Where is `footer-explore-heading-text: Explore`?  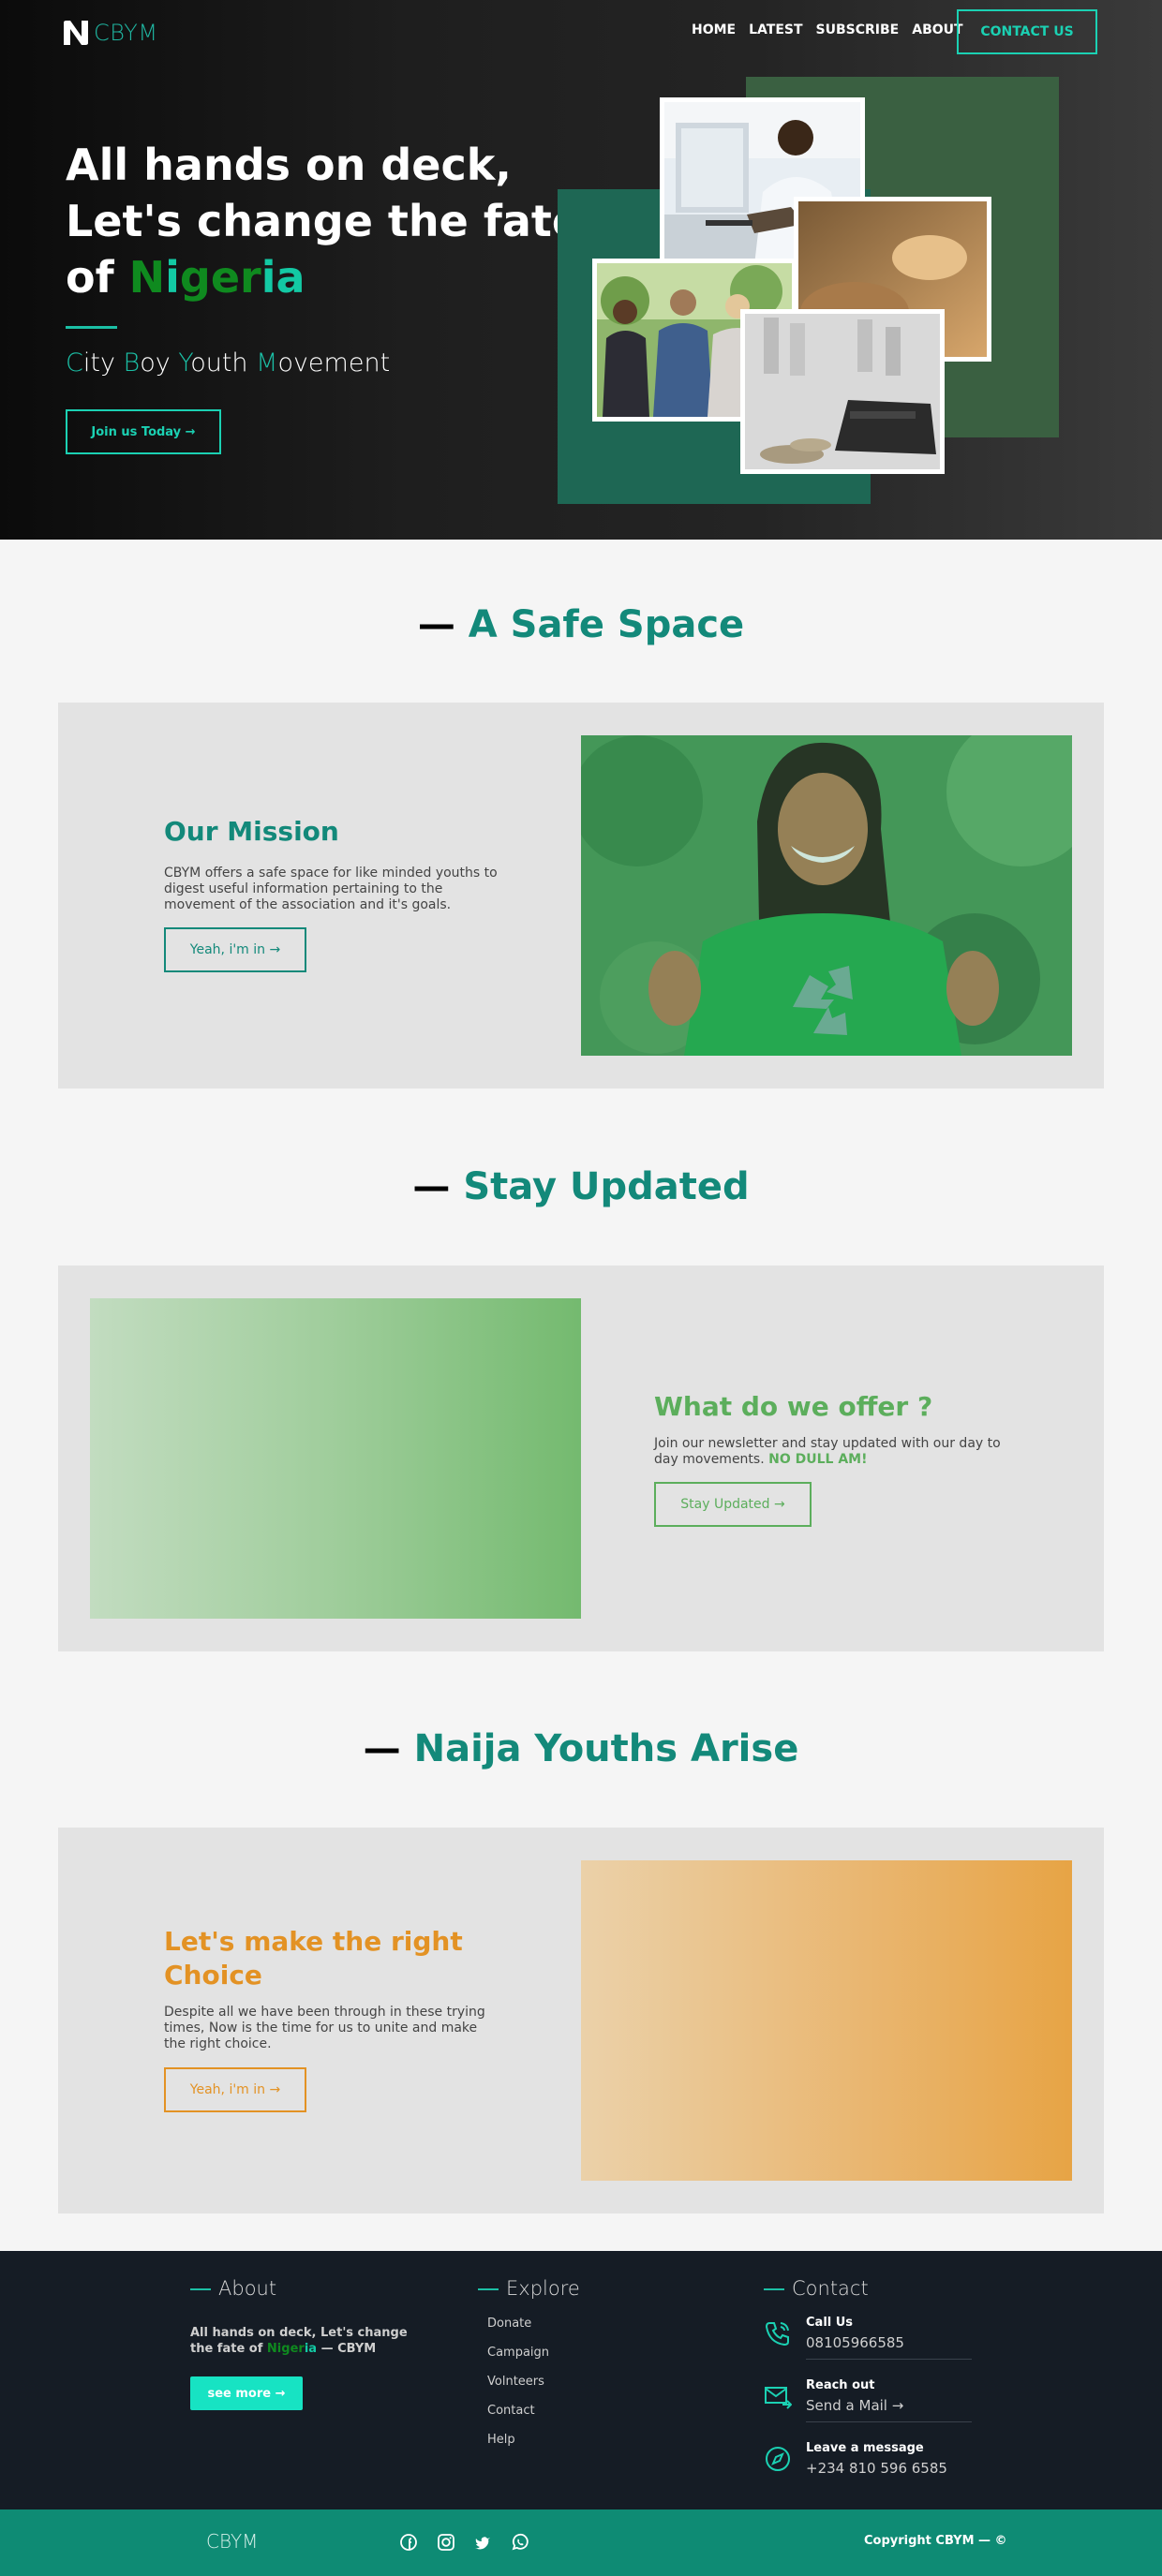 footer-explore-heading-text: Explore is located at coordinates (543, 2288).